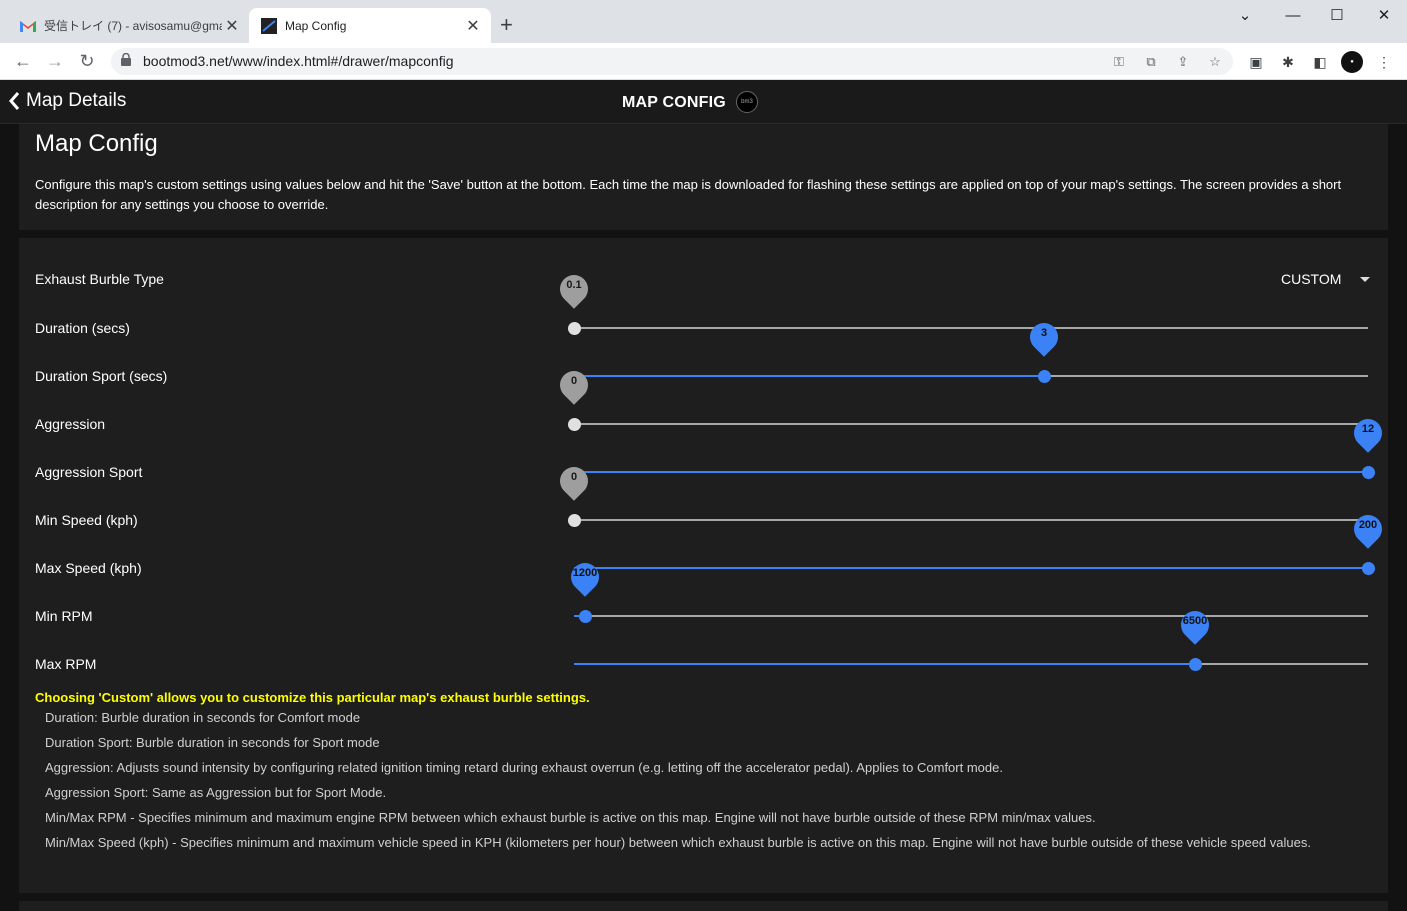 The image size is (1407, 911). Describe the element at coordinates (1215, 62) in the screenshot. I see `bookmark-star-icon: ☆` at that location.